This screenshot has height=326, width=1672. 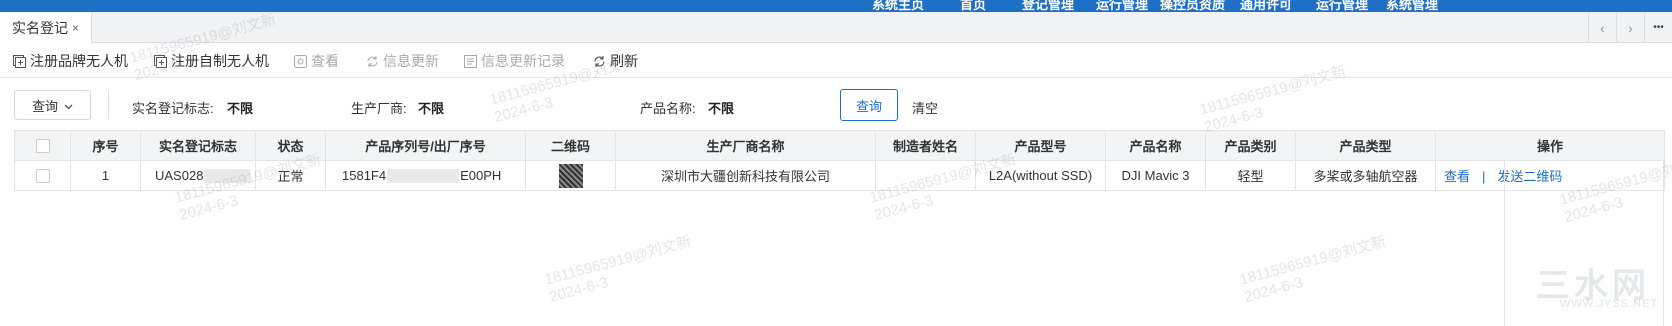 What do you see at coordinates (599, 61) in the screenshot?
I see `refresh-icon` at bounding box center [599, 61].